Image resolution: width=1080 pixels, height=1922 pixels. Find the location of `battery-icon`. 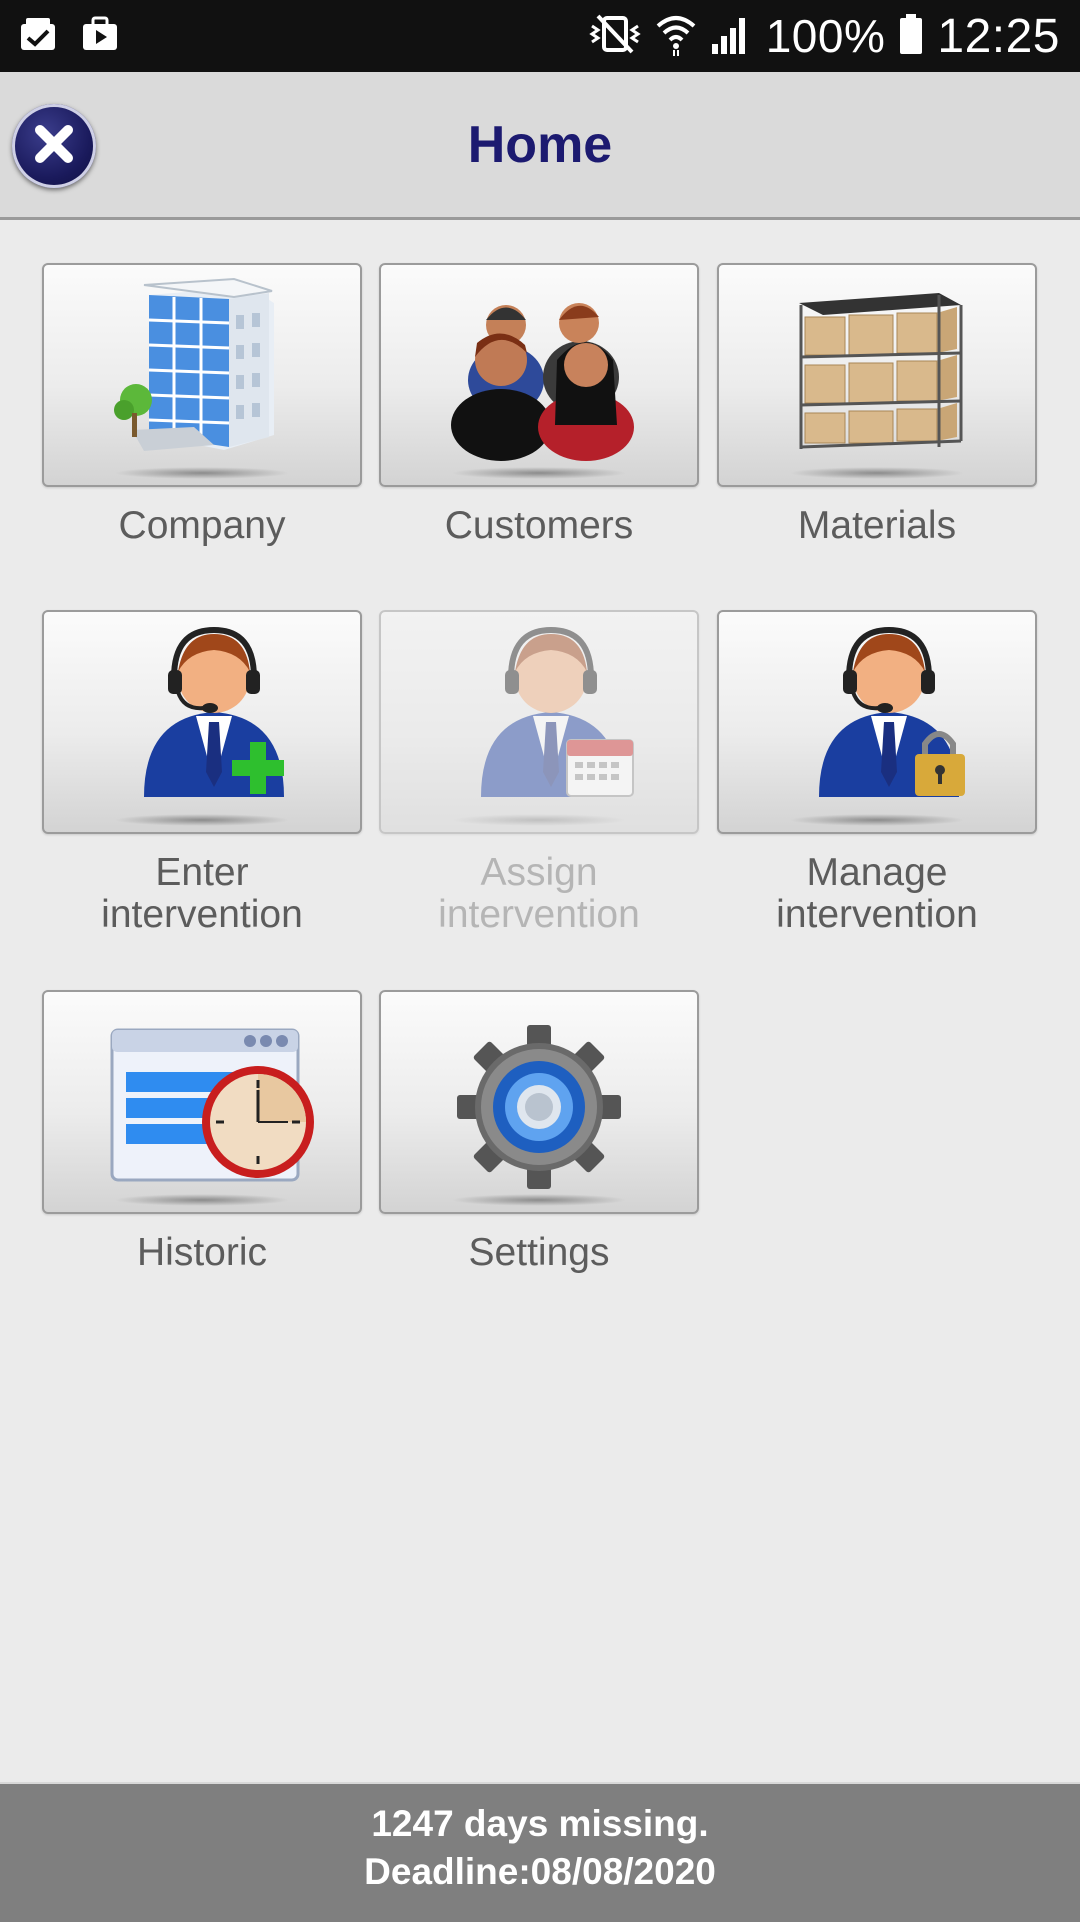

battery-icon is located at coordinates (911, 36).